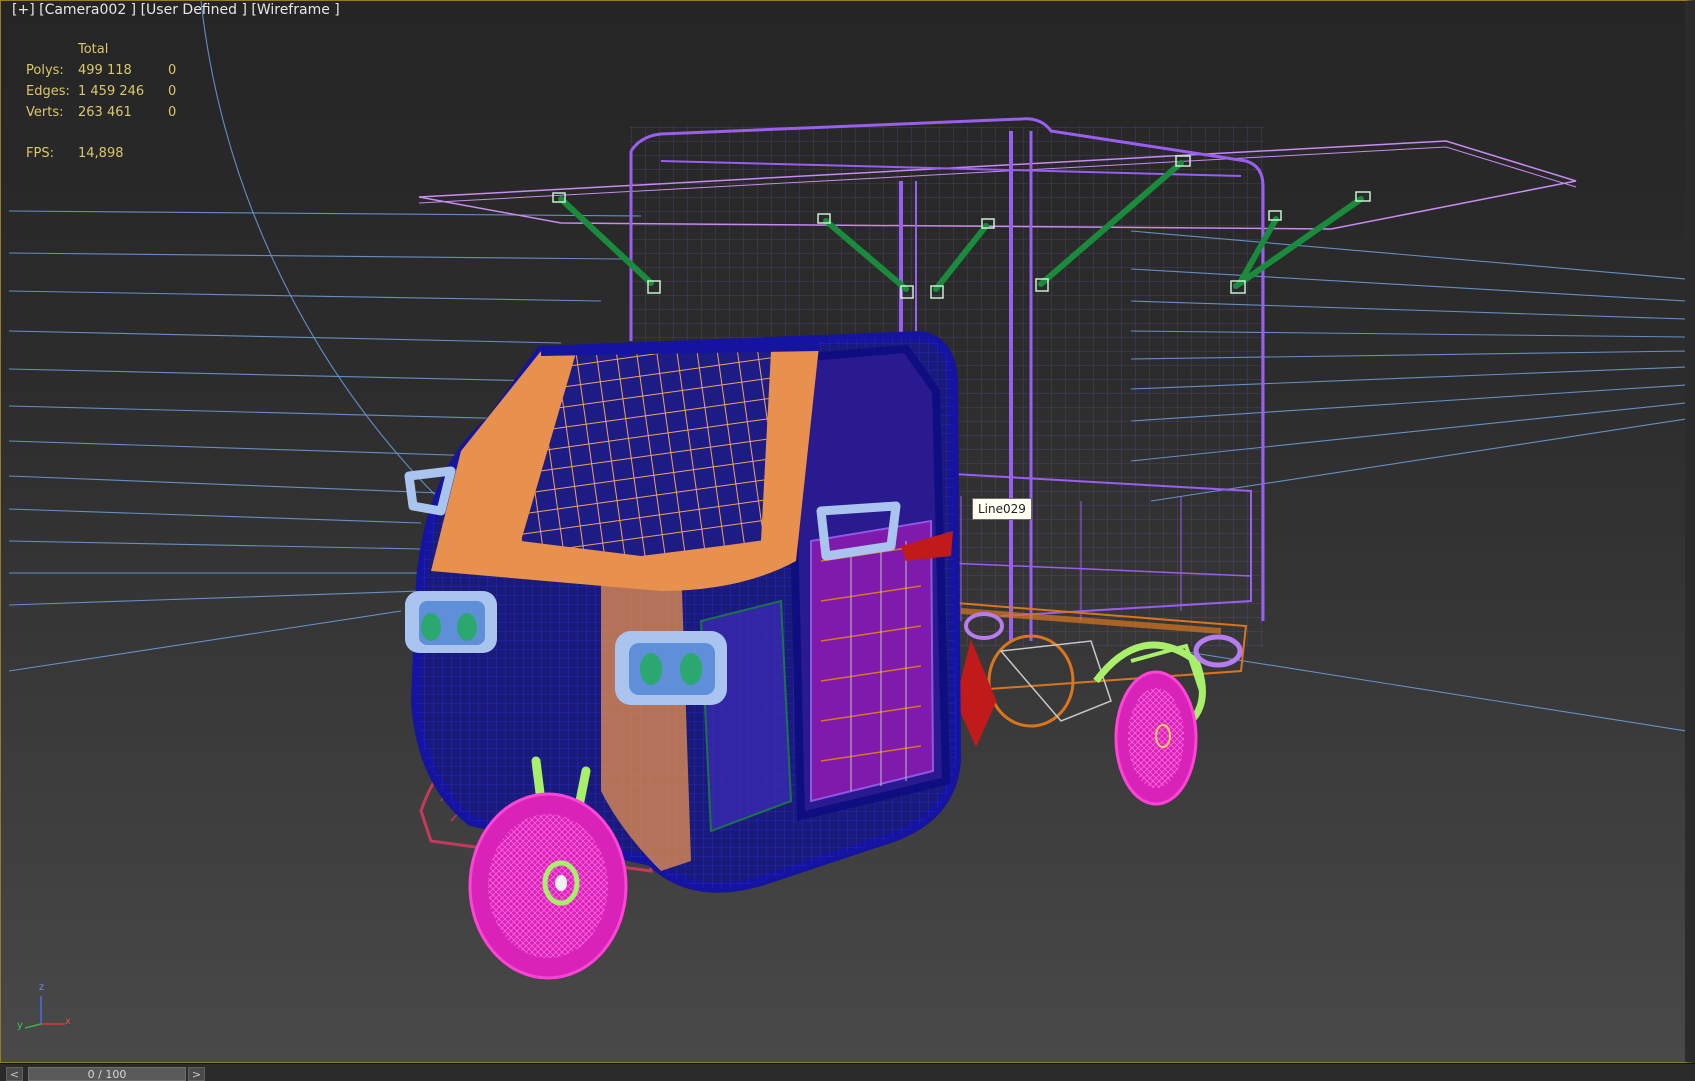 The height and width of the screenshot is (1081, 1695). I want to click on next-frame-button: >, so click(196, 1074).